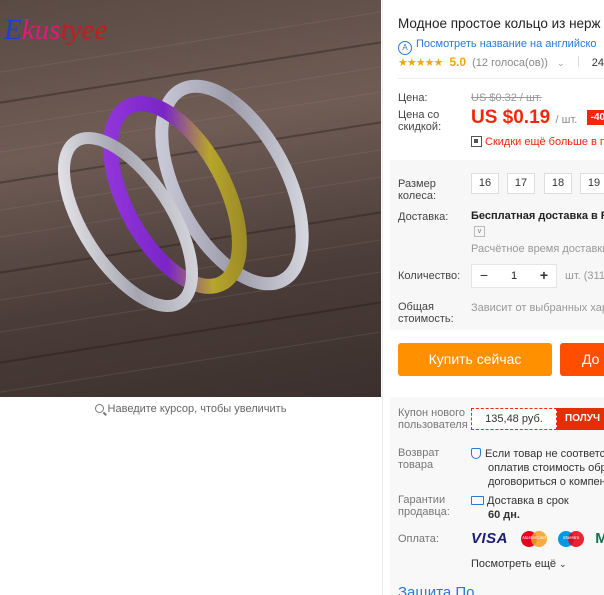 This screenshot has height=595, width=604. I want to click on translate-link-text: Посмотреть название на английско, so click(506, 44).